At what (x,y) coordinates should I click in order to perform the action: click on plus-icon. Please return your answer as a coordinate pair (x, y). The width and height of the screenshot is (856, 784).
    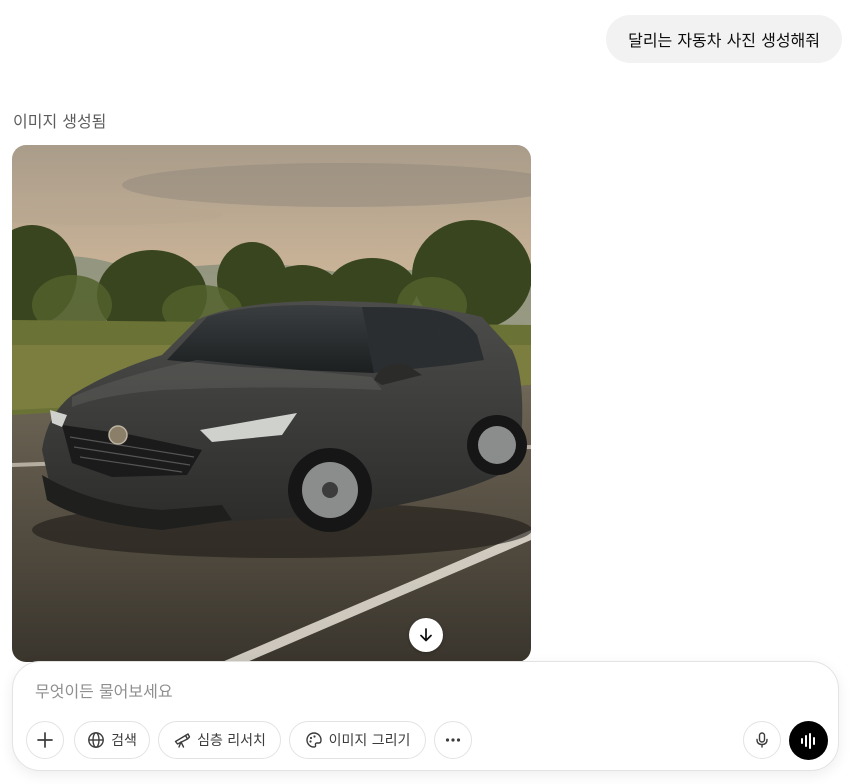
    Looking at the image, I should click on (45, 740).